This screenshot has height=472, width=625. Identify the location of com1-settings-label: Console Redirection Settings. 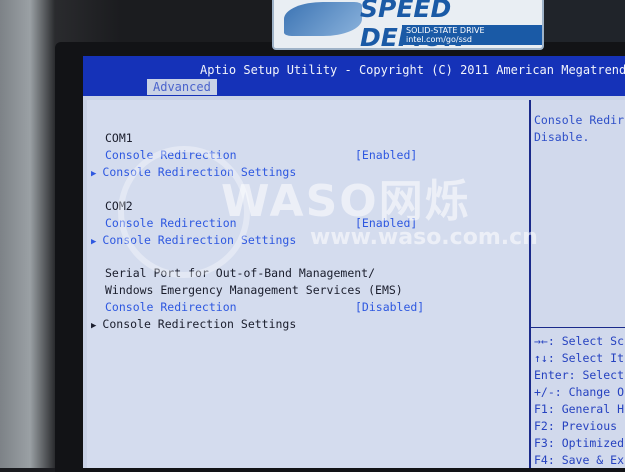
(199, 172).